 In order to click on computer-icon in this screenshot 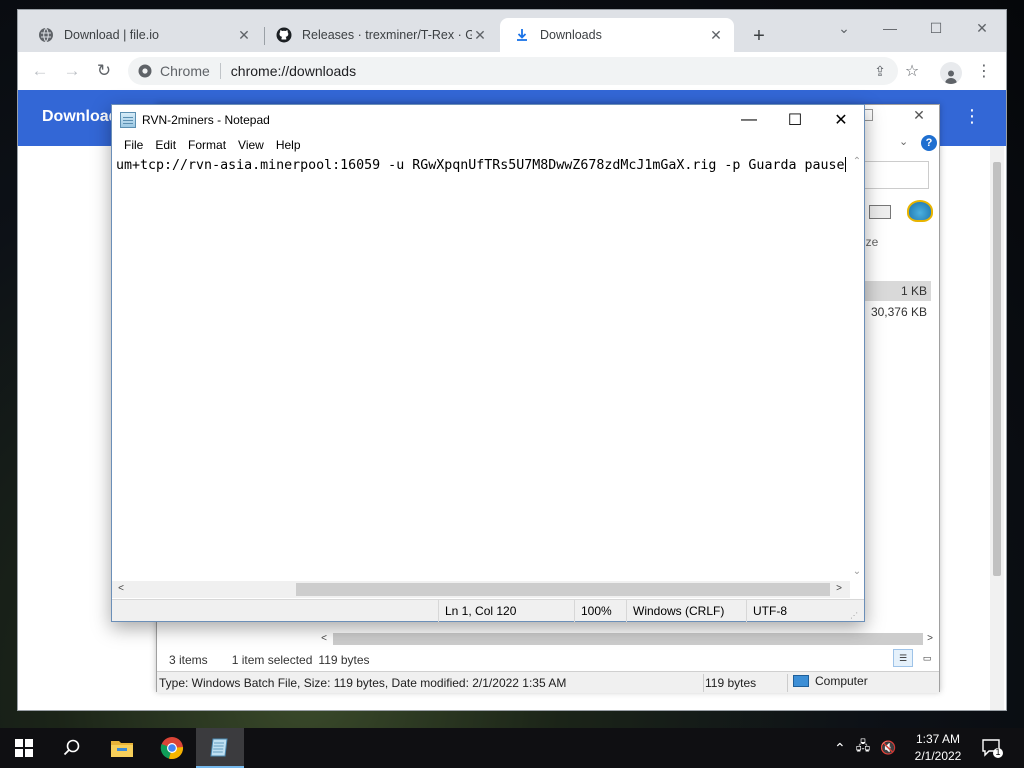, I will do `click(801, 681)`.